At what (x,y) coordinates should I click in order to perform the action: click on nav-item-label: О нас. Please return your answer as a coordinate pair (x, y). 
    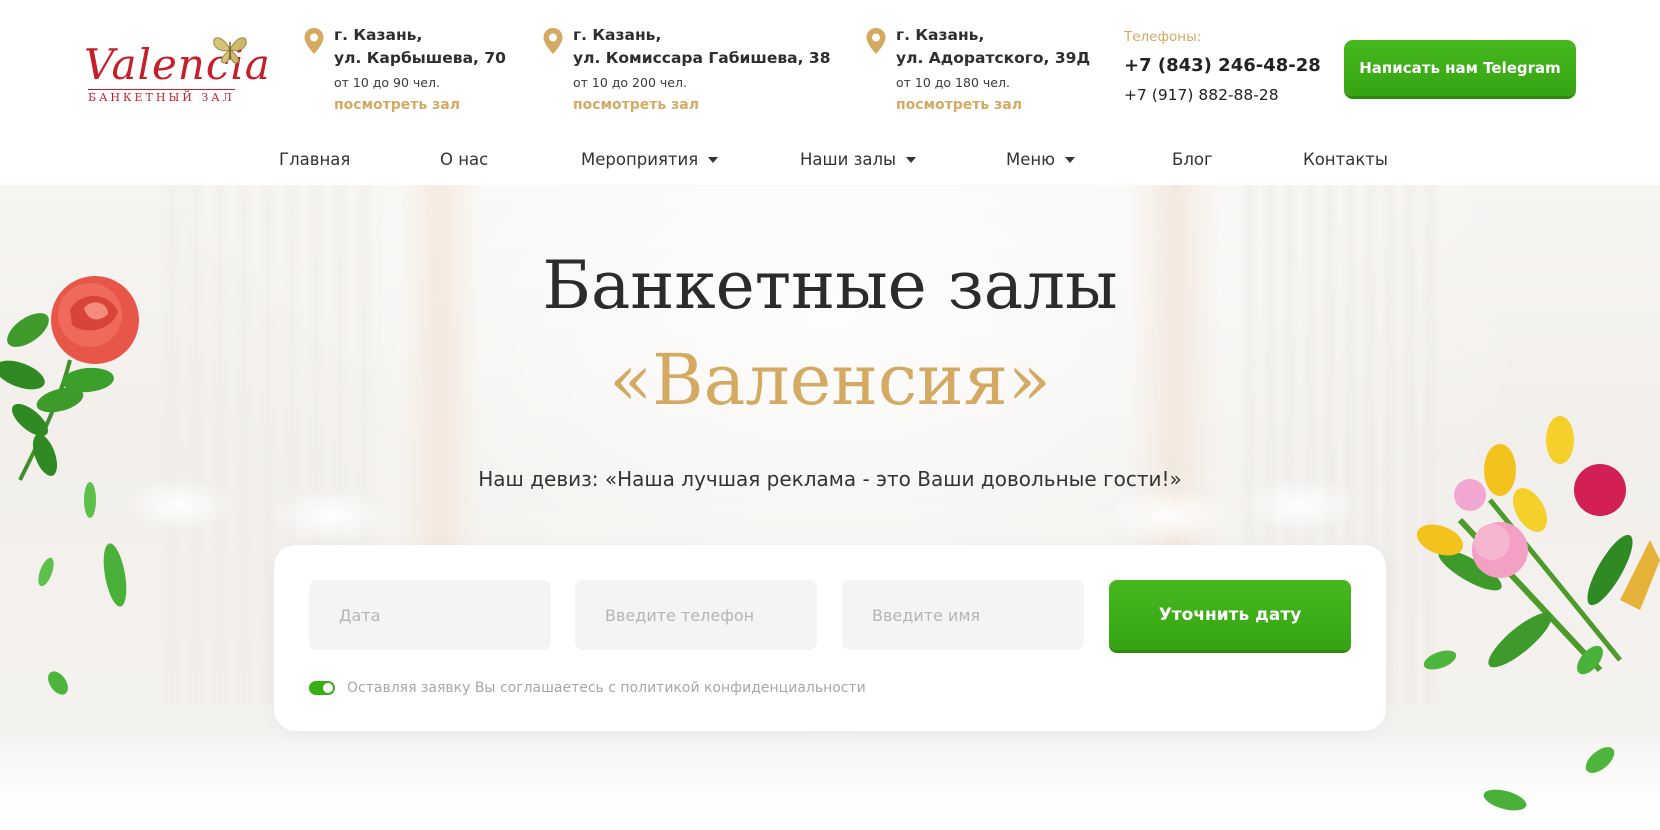
    Looking at the image, I should click on (464, 159).